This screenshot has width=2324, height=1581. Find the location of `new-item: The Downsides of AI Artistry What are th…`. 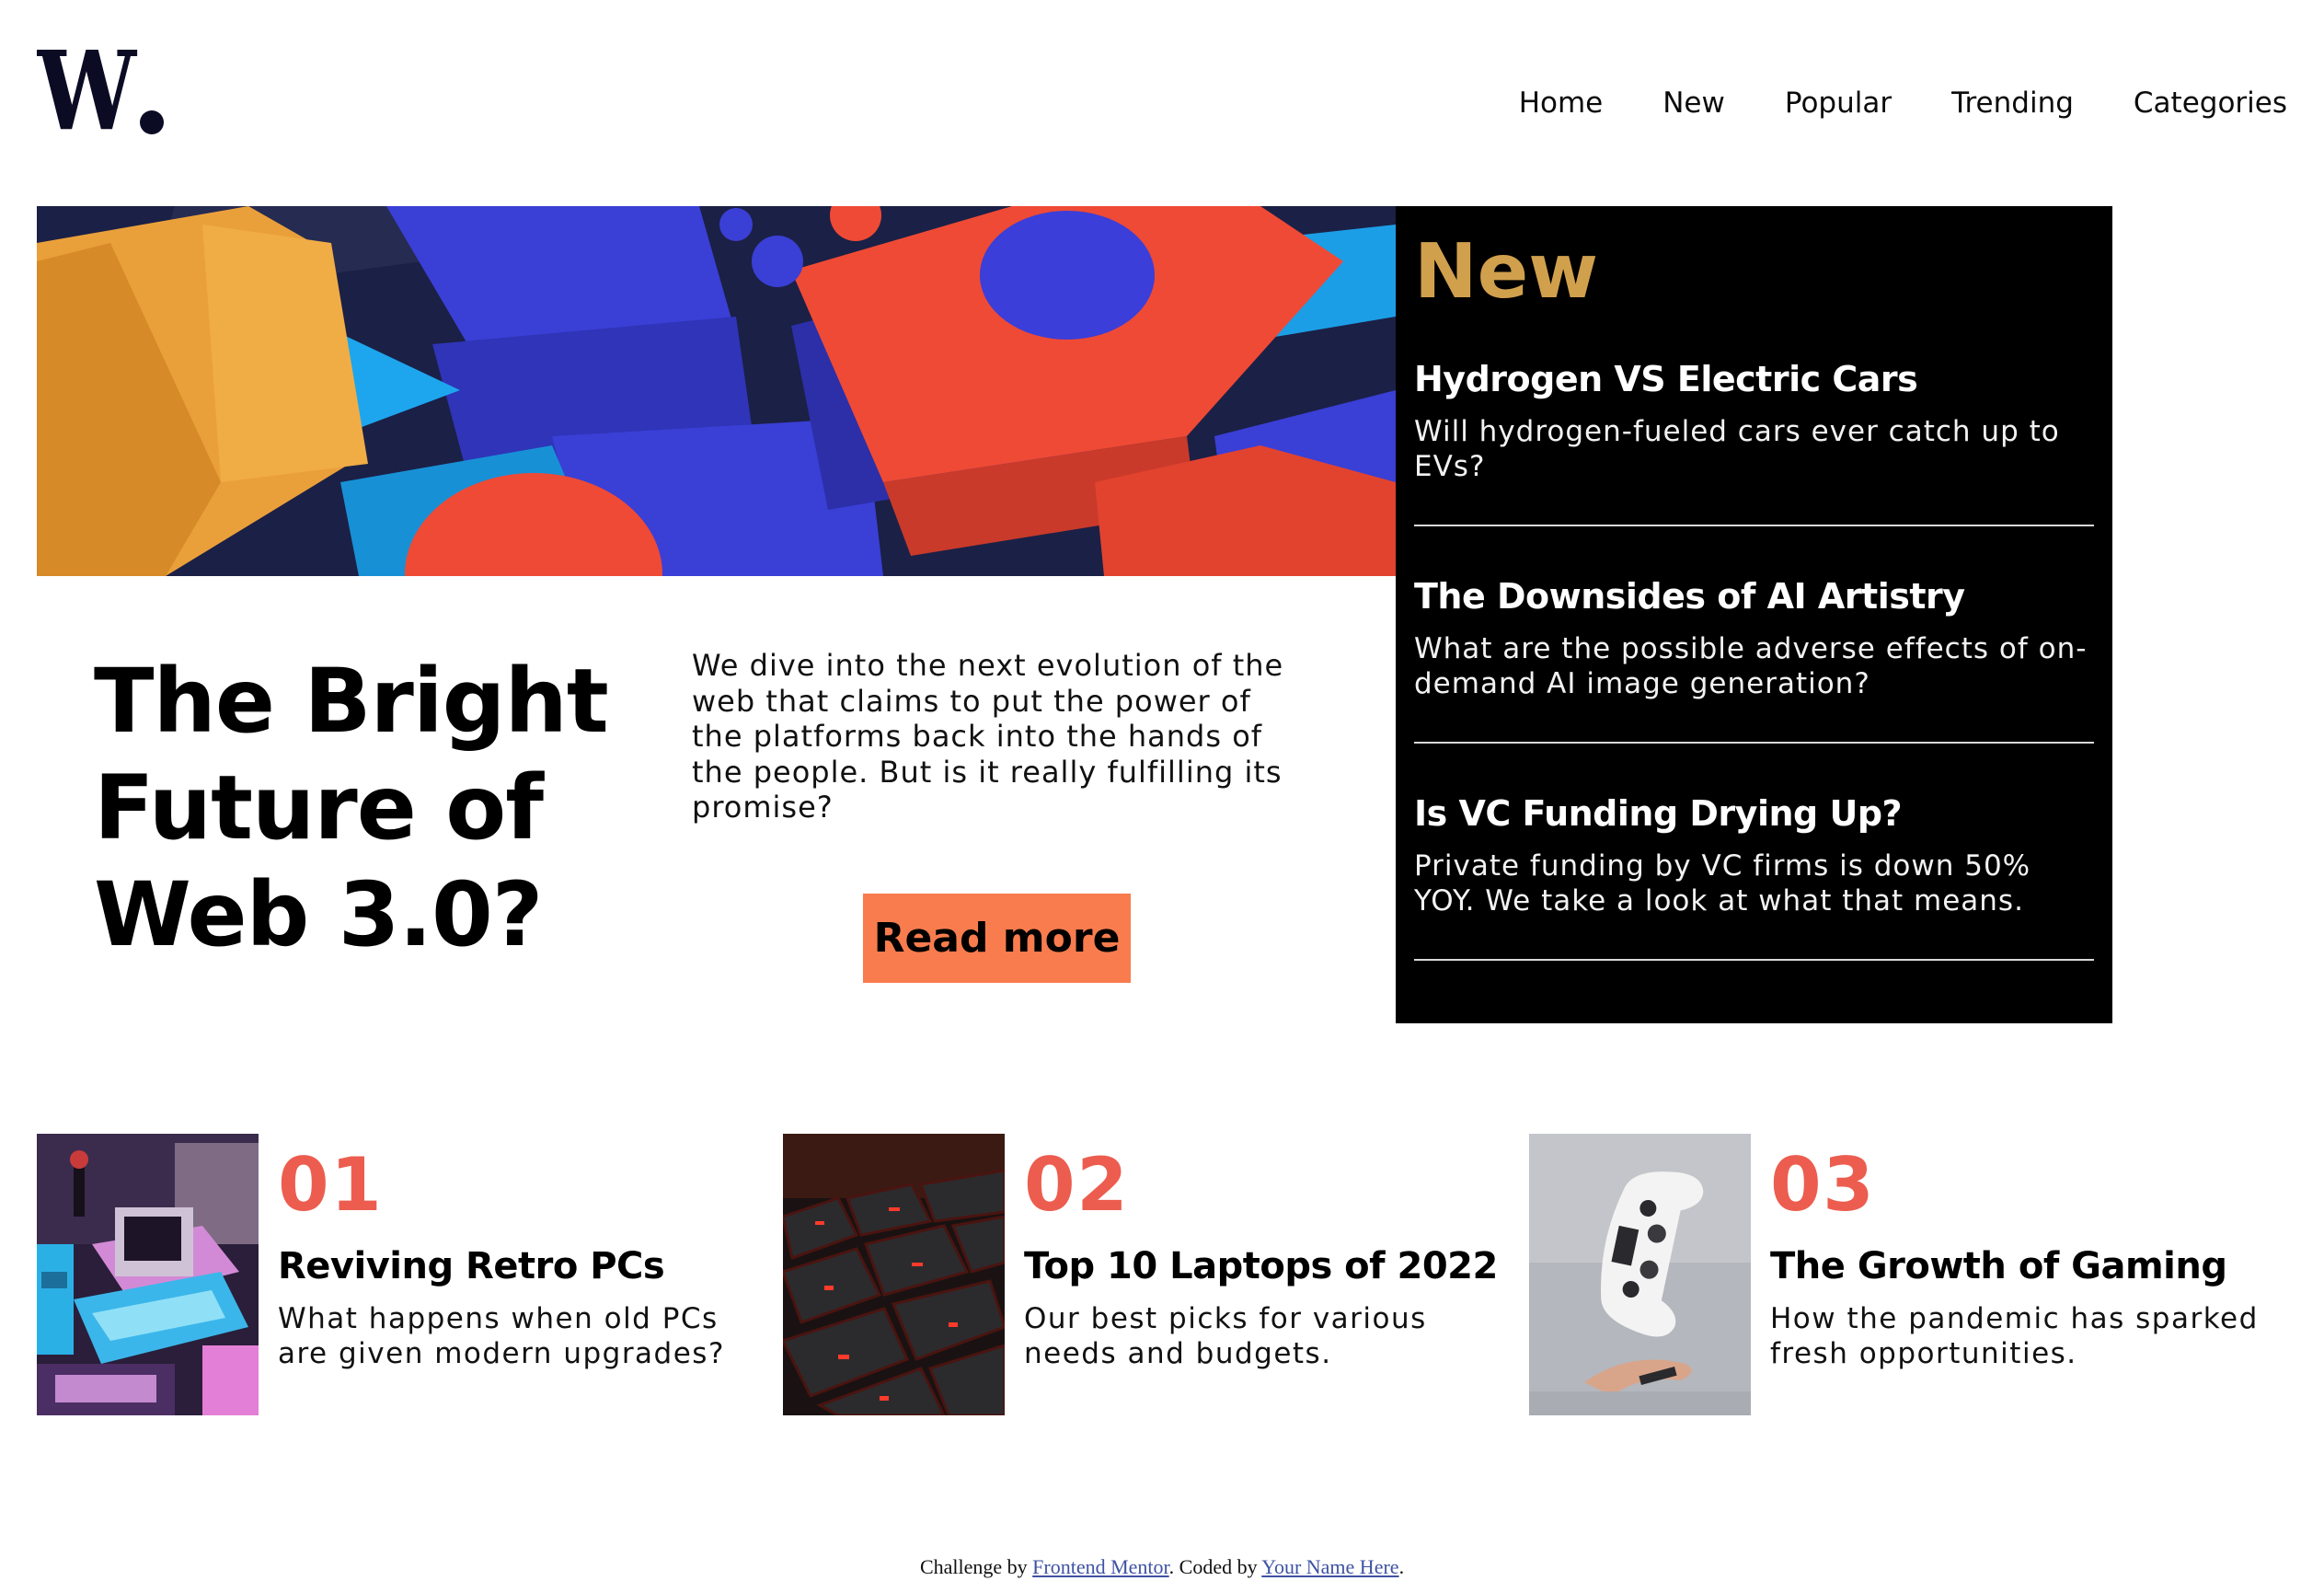

new-item: The Downsides of AI Artistry What are th… is located at coordinates (1754, 635).